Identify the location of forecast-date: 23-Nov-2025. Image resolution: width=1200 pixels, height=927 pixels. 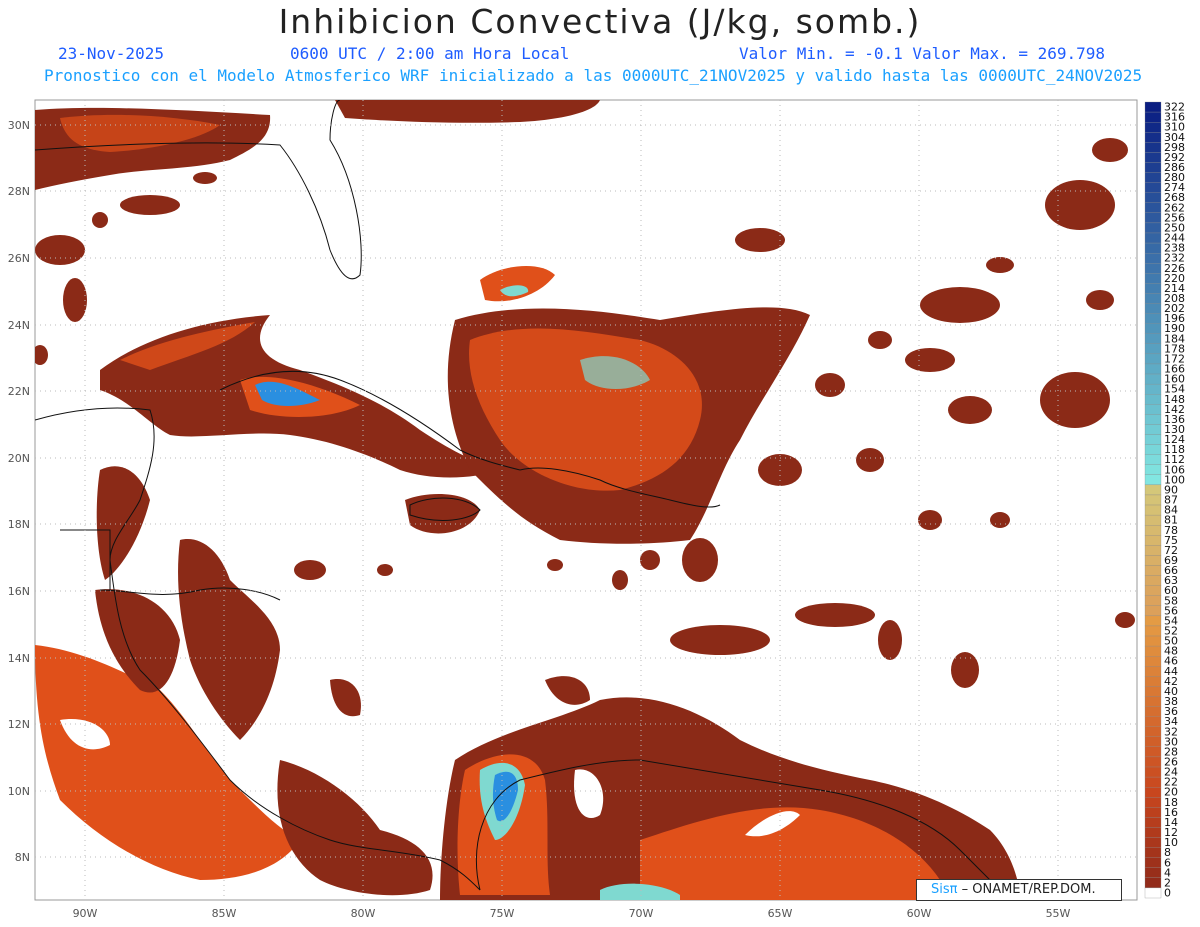
(111, 53).